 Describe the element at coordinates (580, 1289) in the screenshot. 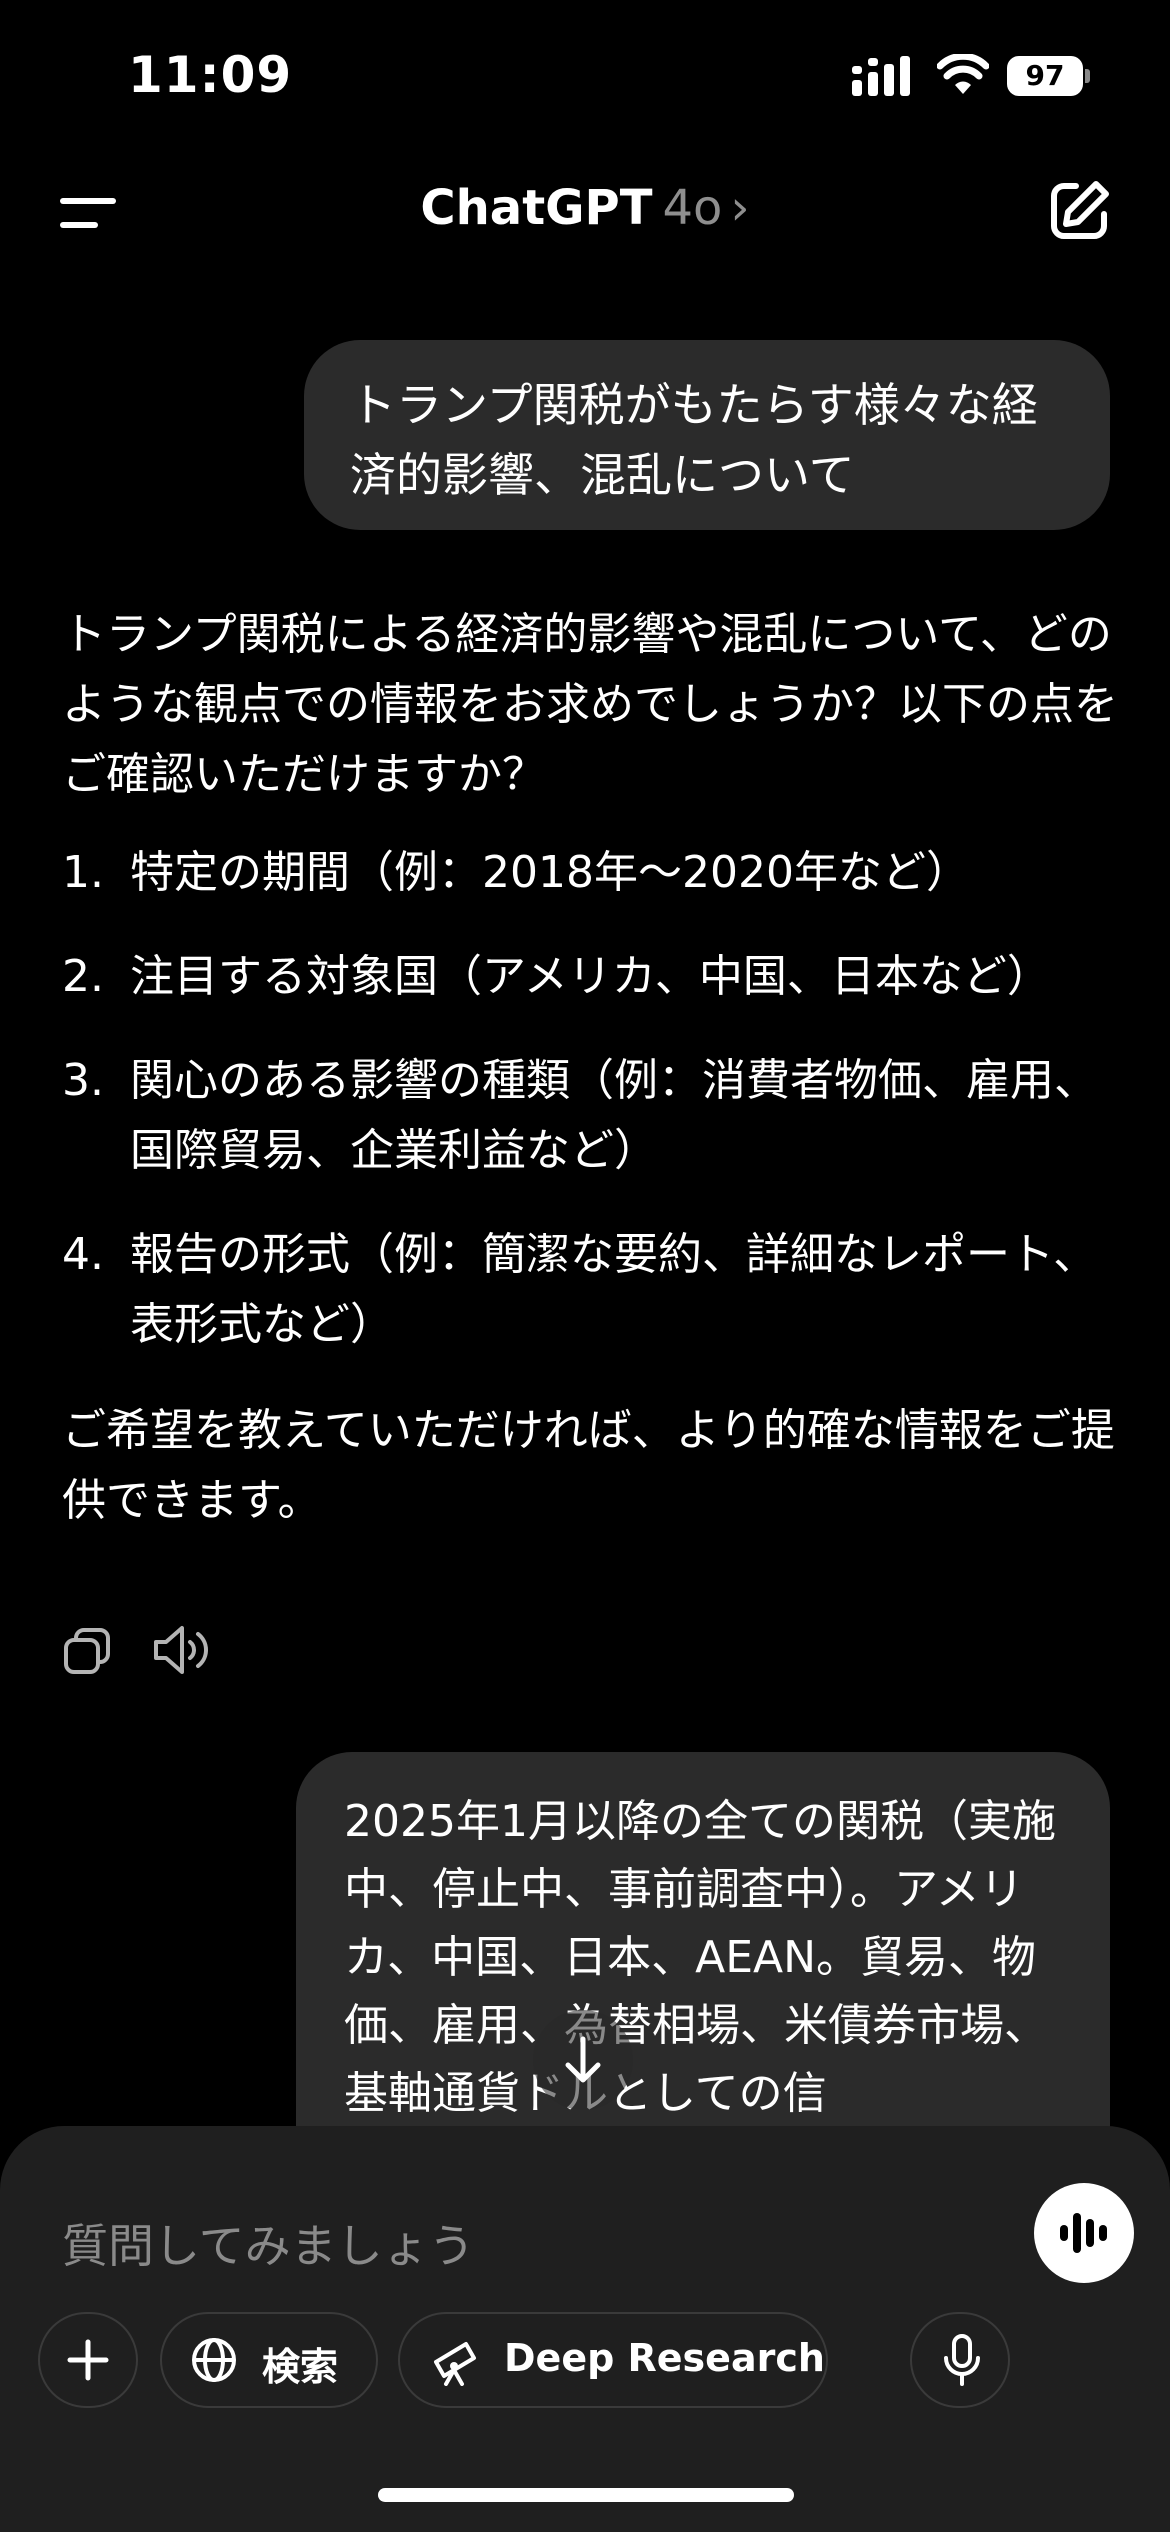

I see `list-item: 4. 報告の形式（例：簡潔な要約、詳細なレポート、表形式など）` at that location.